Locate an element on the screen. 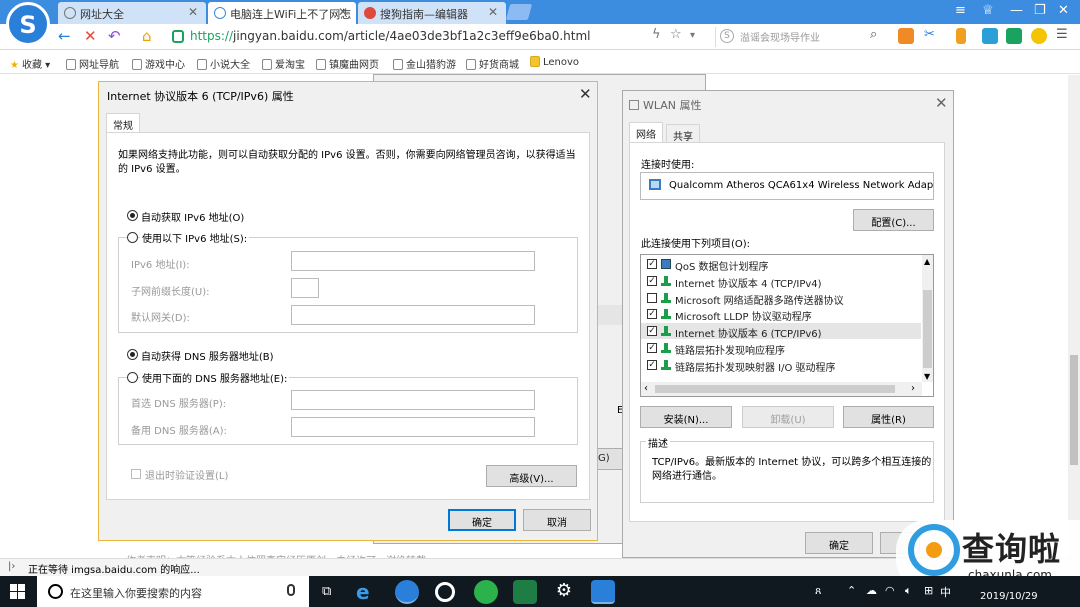 This screenshot has width=1080, height=607. uninstall-button: 卸载(U) is located at coordinates (788, 417).